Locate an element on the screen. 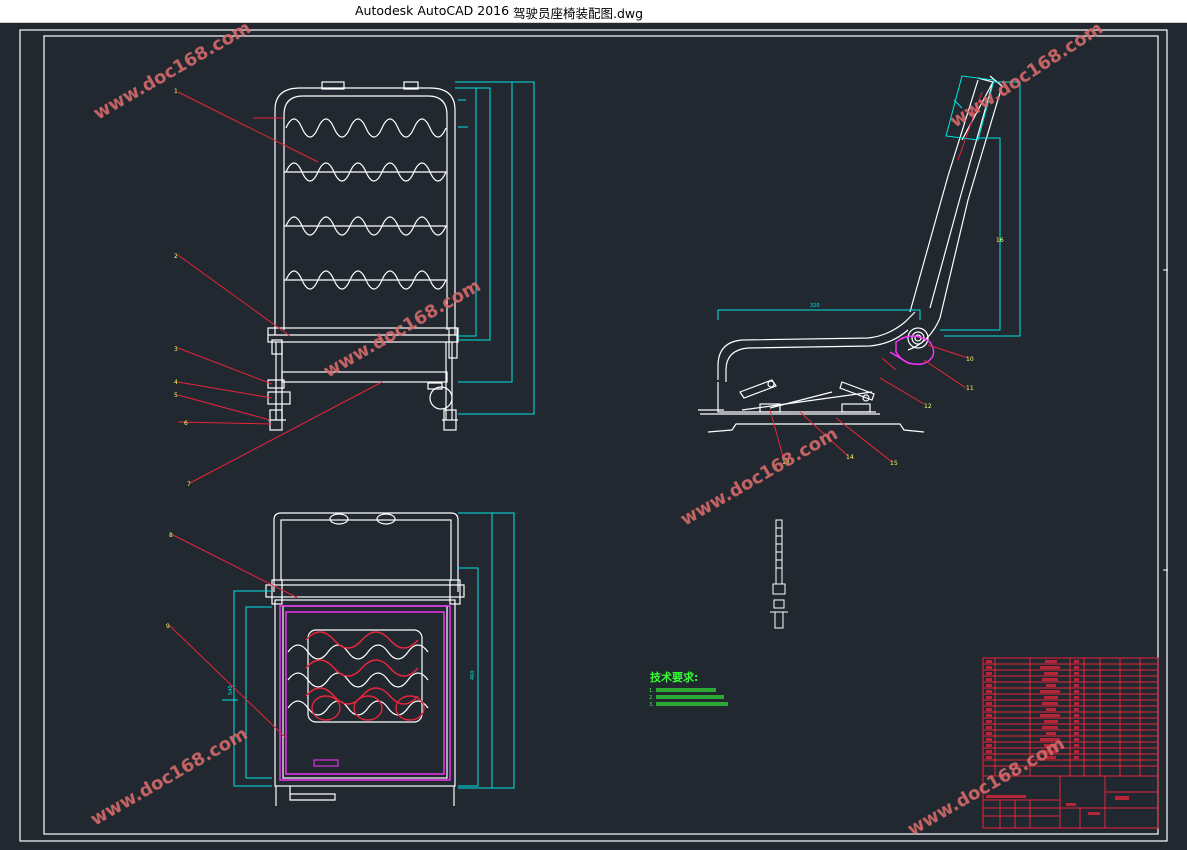  label-3: 3 is located at coordinates (176, 349).